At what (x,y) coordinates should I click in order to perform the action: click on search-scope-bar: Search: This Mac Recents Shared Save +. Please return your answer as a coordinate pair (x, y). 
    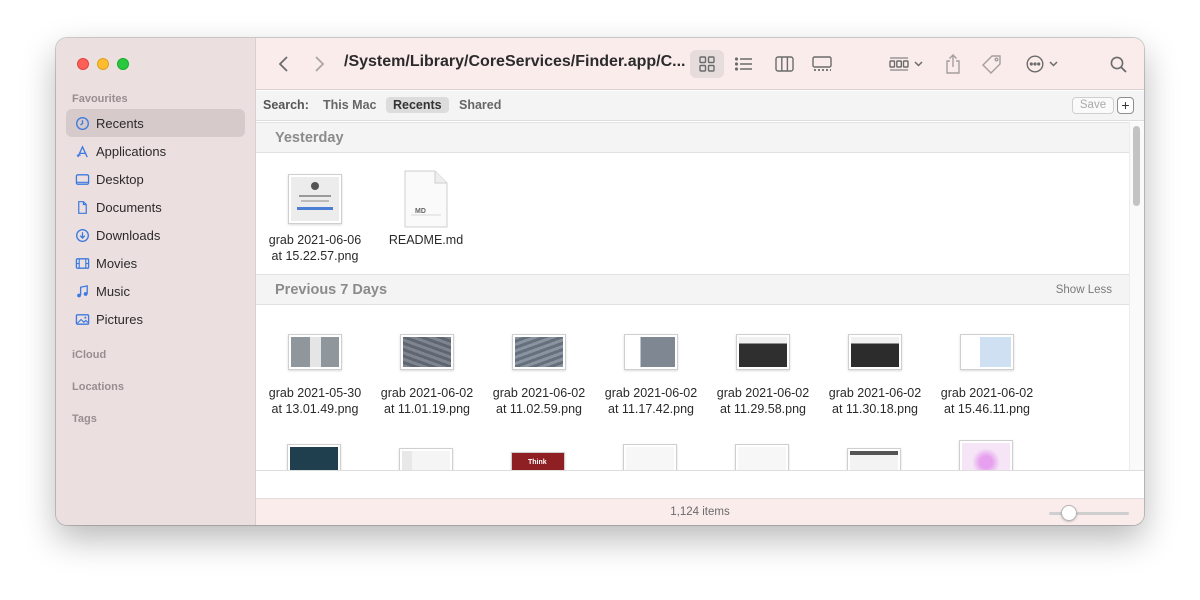
    Looking at the image, I should click on (700, 106).